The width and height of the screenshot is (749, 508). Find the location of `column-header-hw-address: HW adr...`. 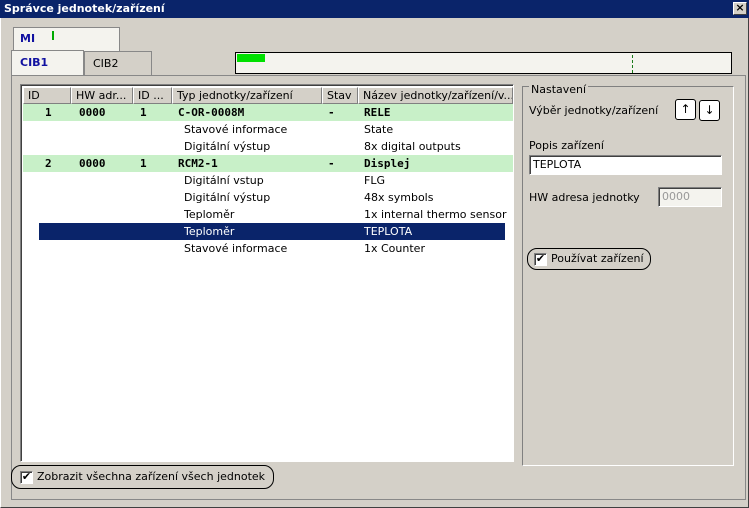

column-header-hw-address: HW adr... is located at coordinates (102, 95).